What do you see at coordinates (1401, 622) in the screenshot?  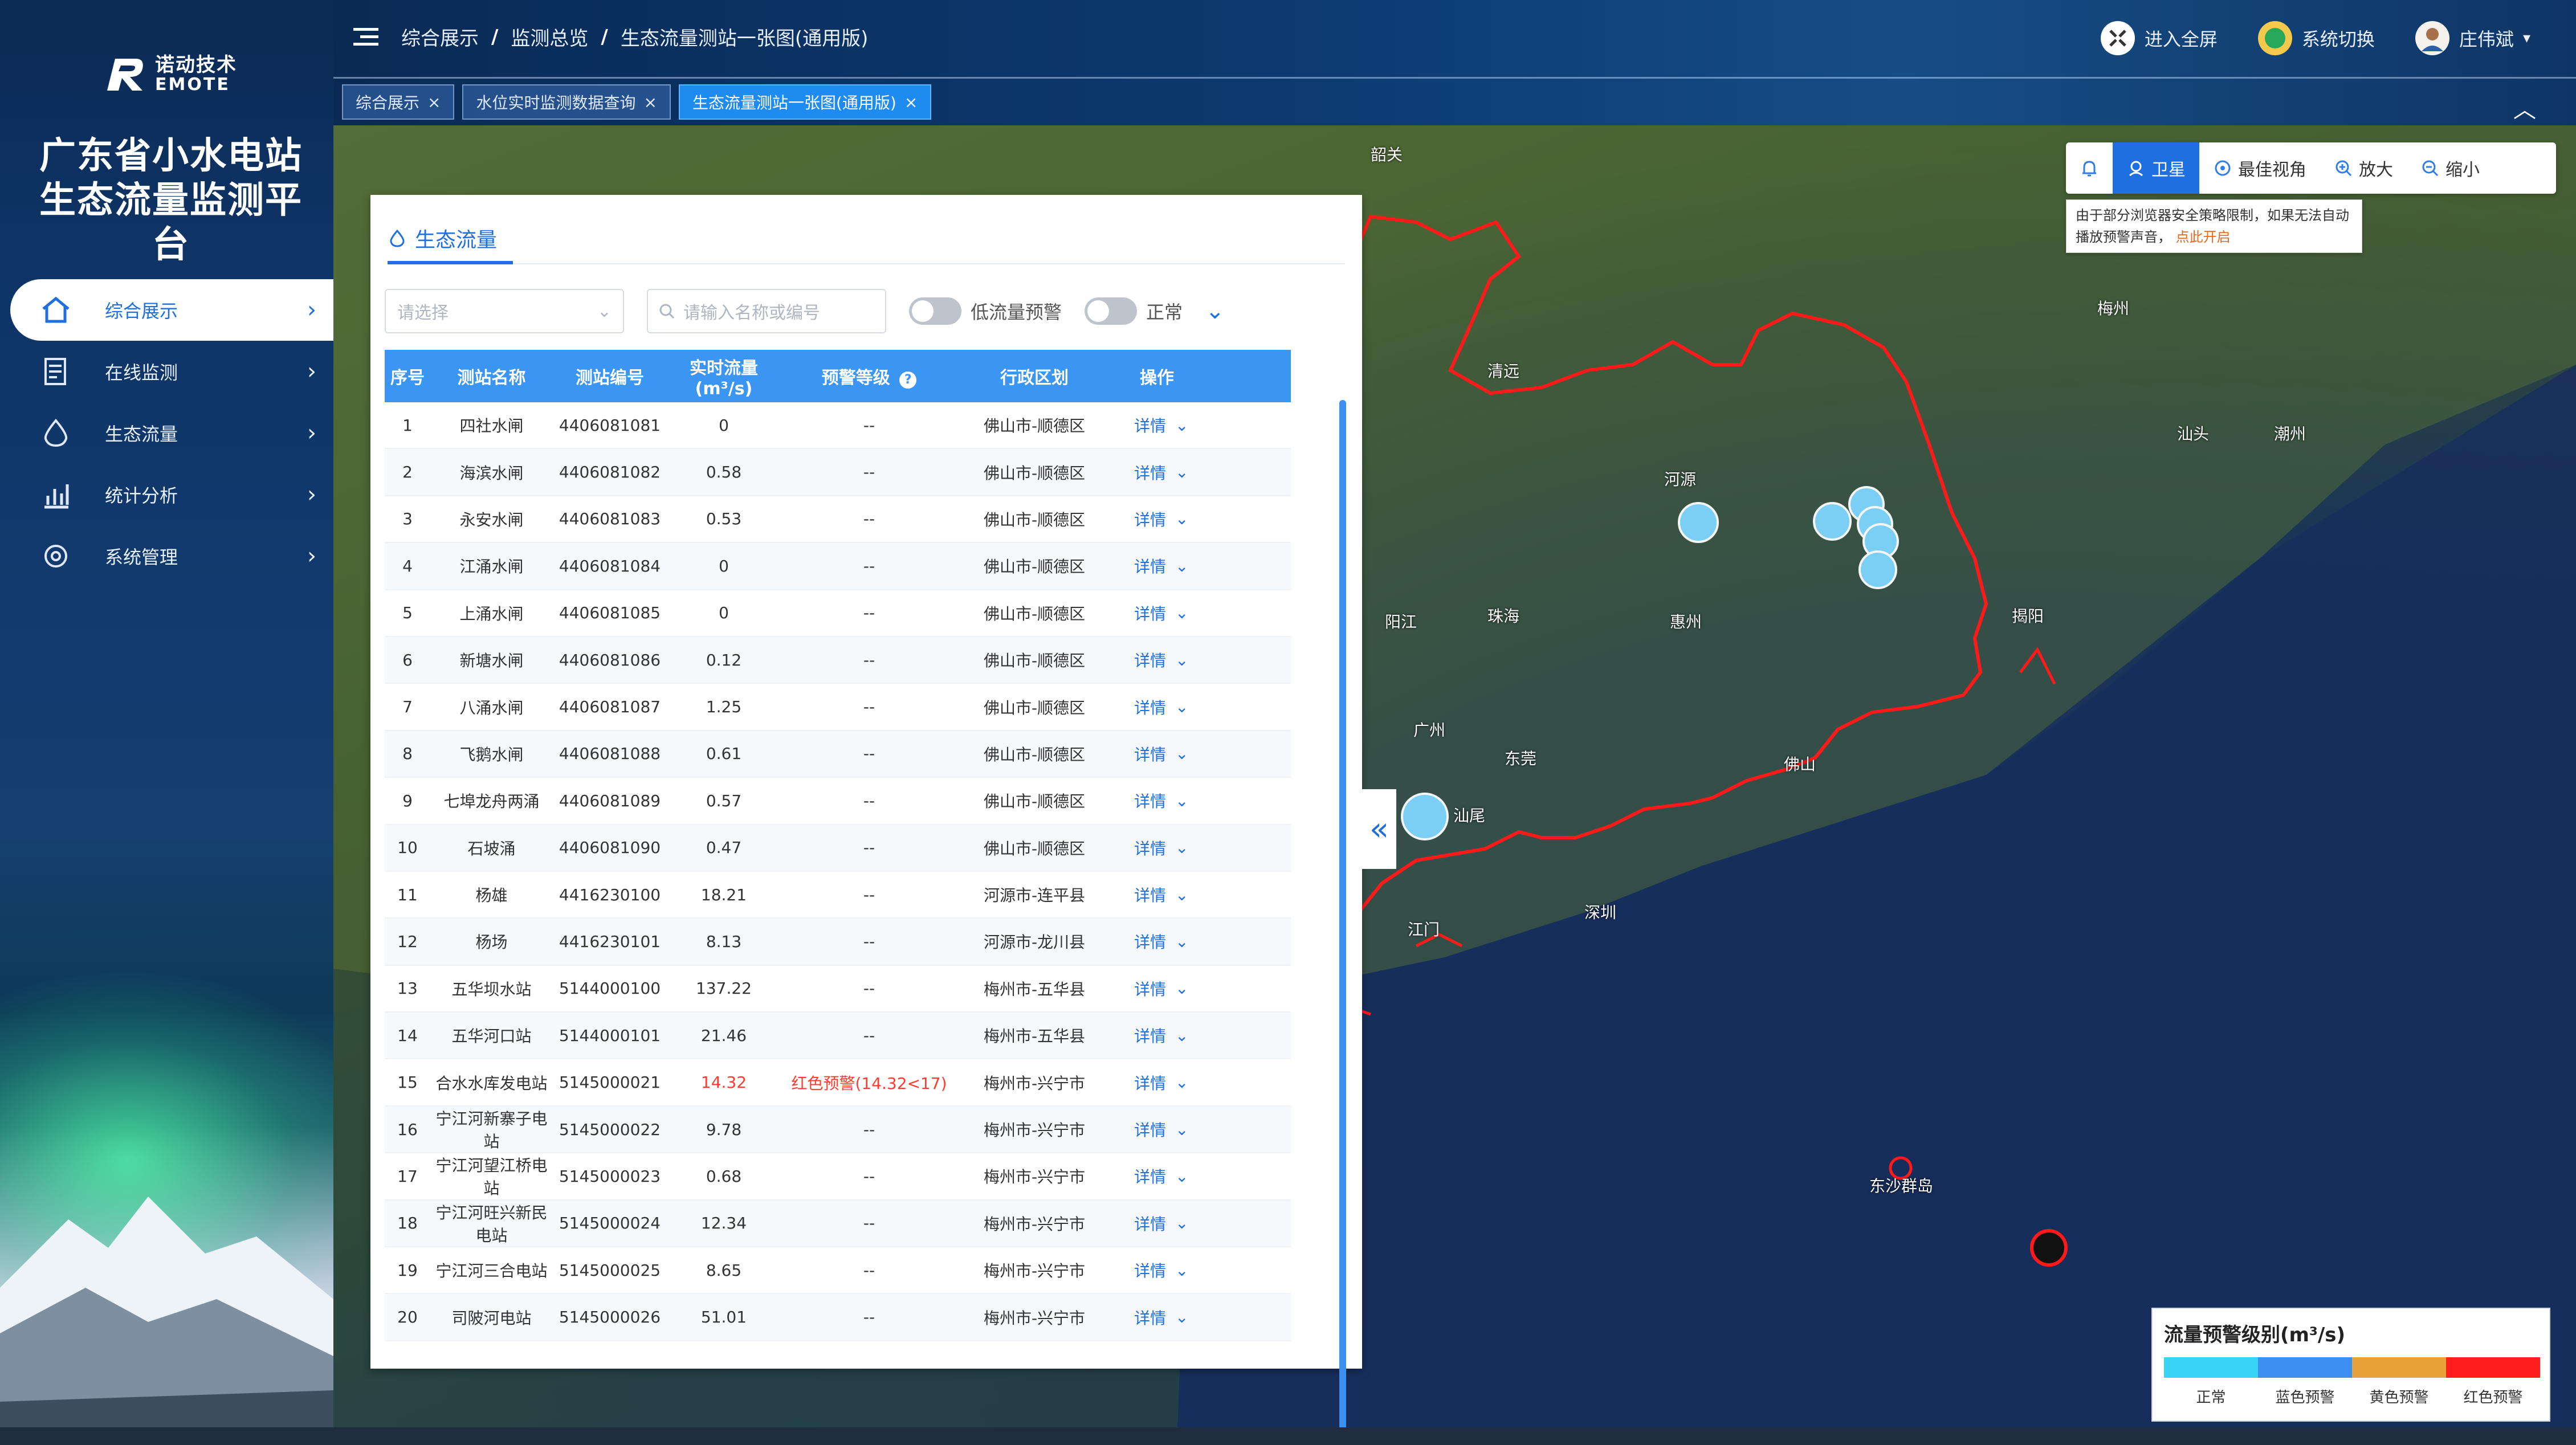 I see `map-label: 阳江` at bounding box center [1401, 622].